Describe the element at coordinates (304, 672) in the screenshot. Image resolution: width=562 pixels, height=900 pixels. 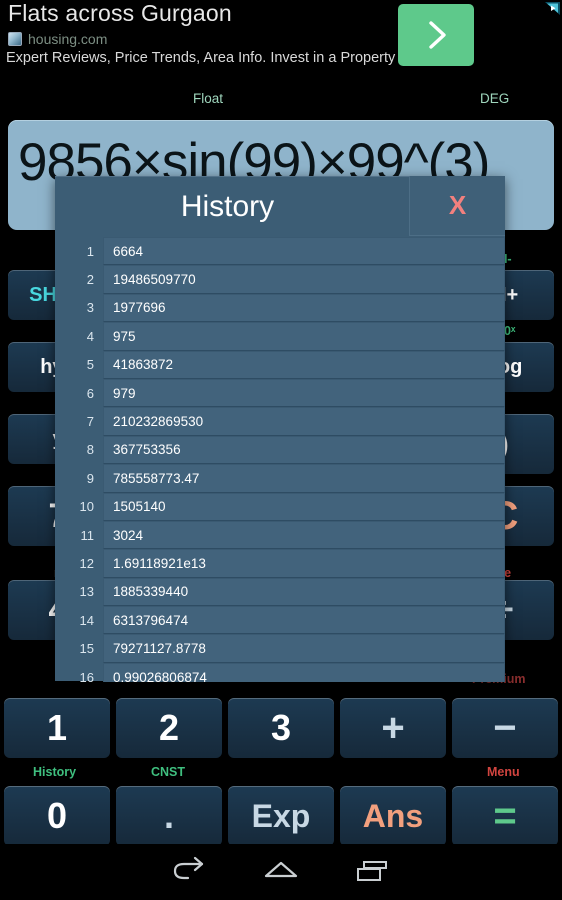
I see `history-row-value: 0.99026806874` at that location.